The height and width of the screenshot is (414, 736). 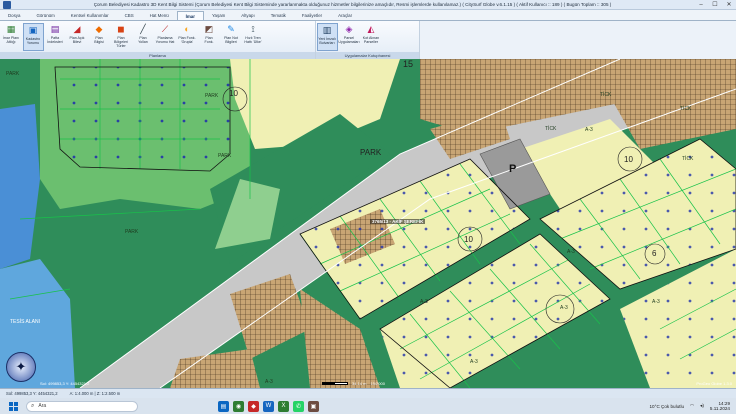 I want to click on ribbon-button-label: Plan Fonk. 'Grupla', so click(x=187, y=40).